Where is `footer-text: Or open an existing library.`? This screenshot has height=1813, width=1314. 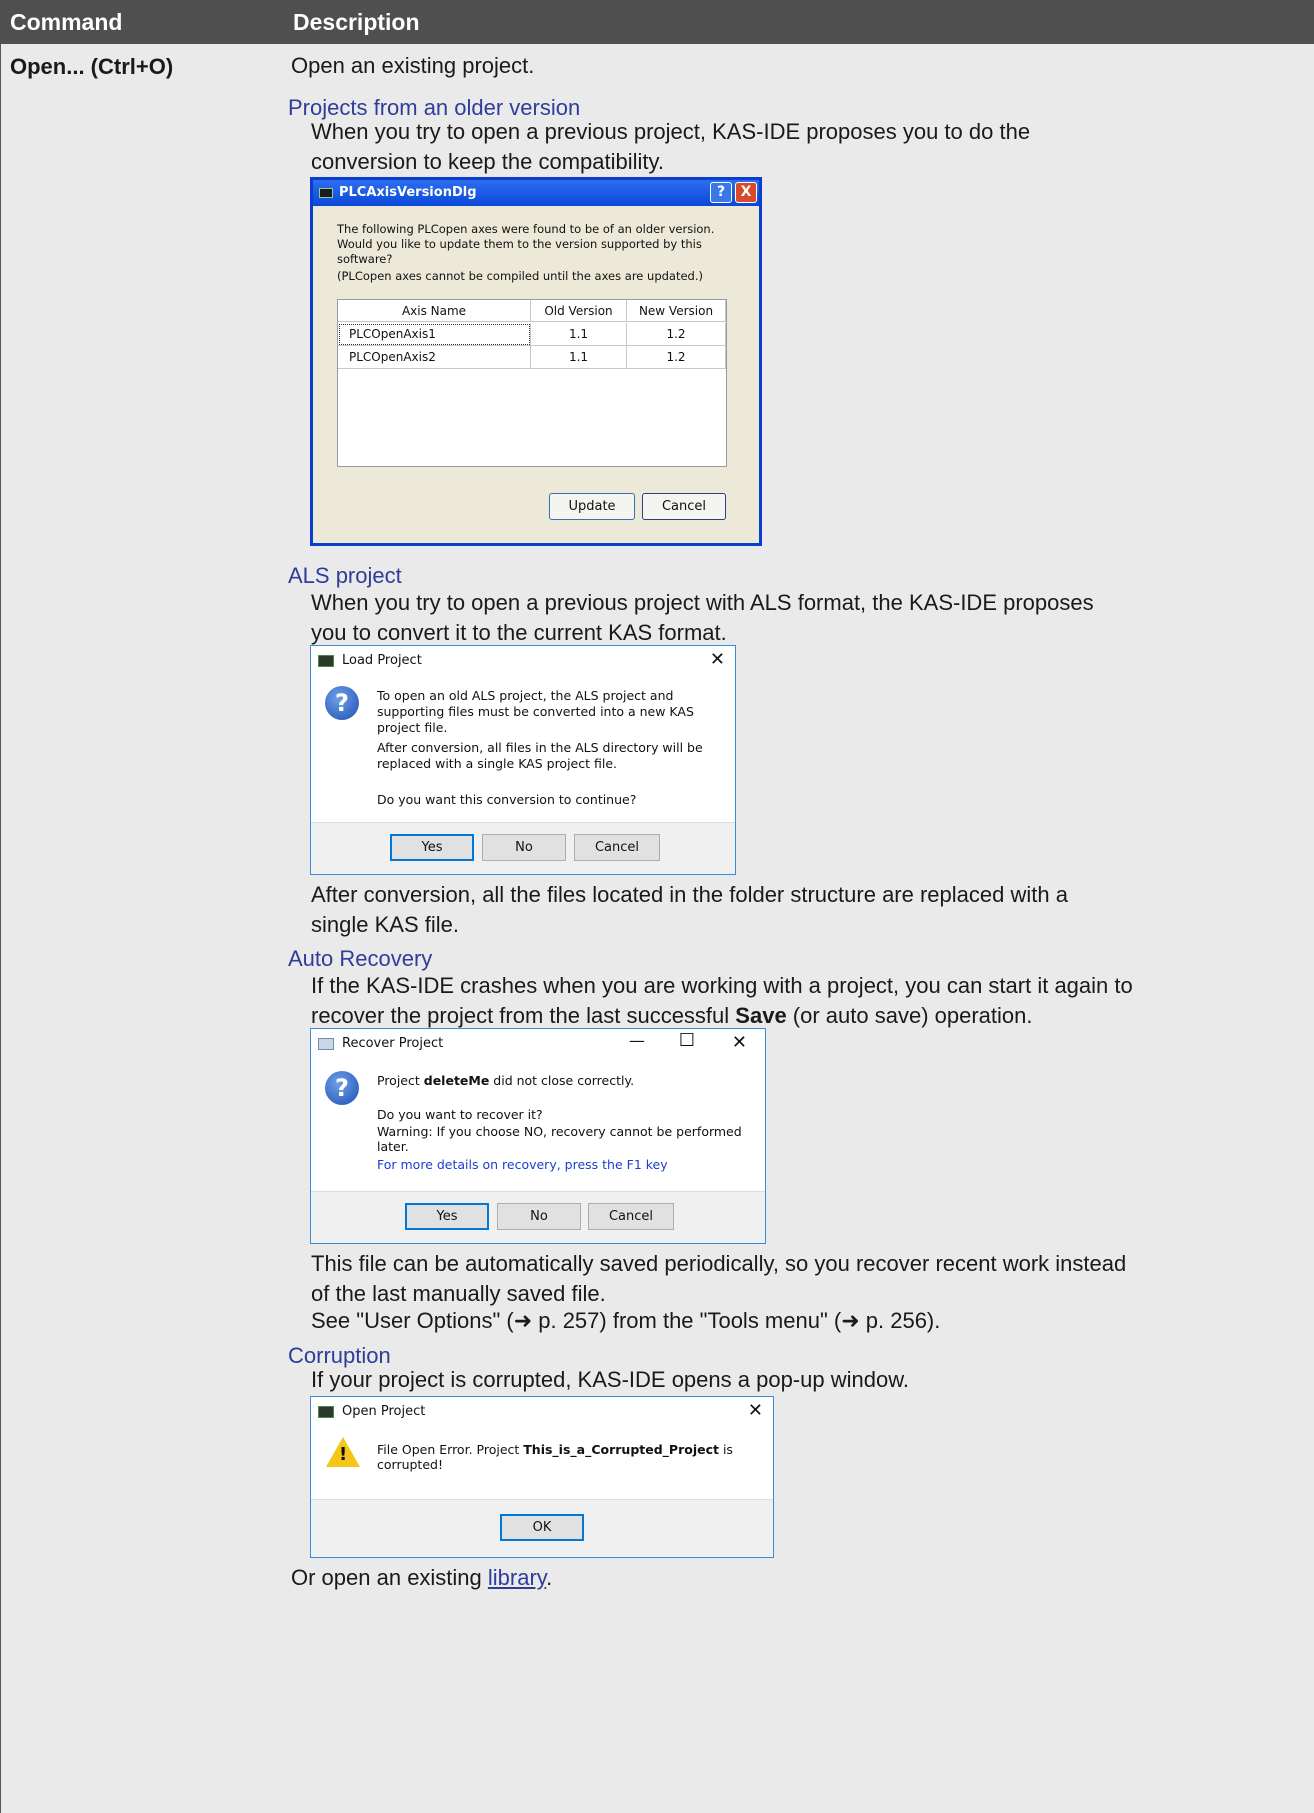 footer-text: Or open an existing library. is located at coordinates (421, 1578).